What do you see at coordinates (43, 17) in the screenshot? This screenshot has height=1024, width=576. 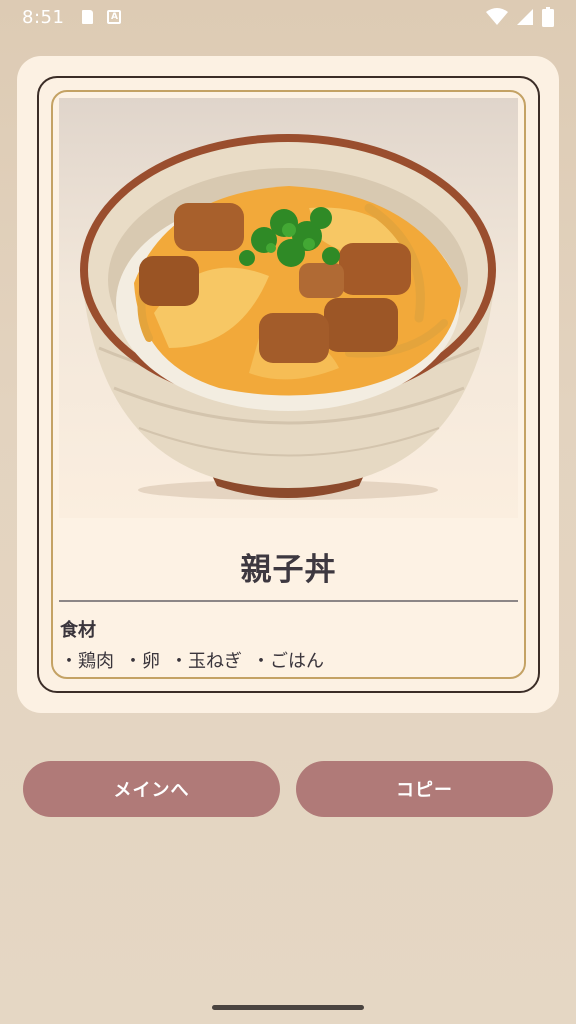 I see `status-time: 8:51` at bounding box center [43, 17].